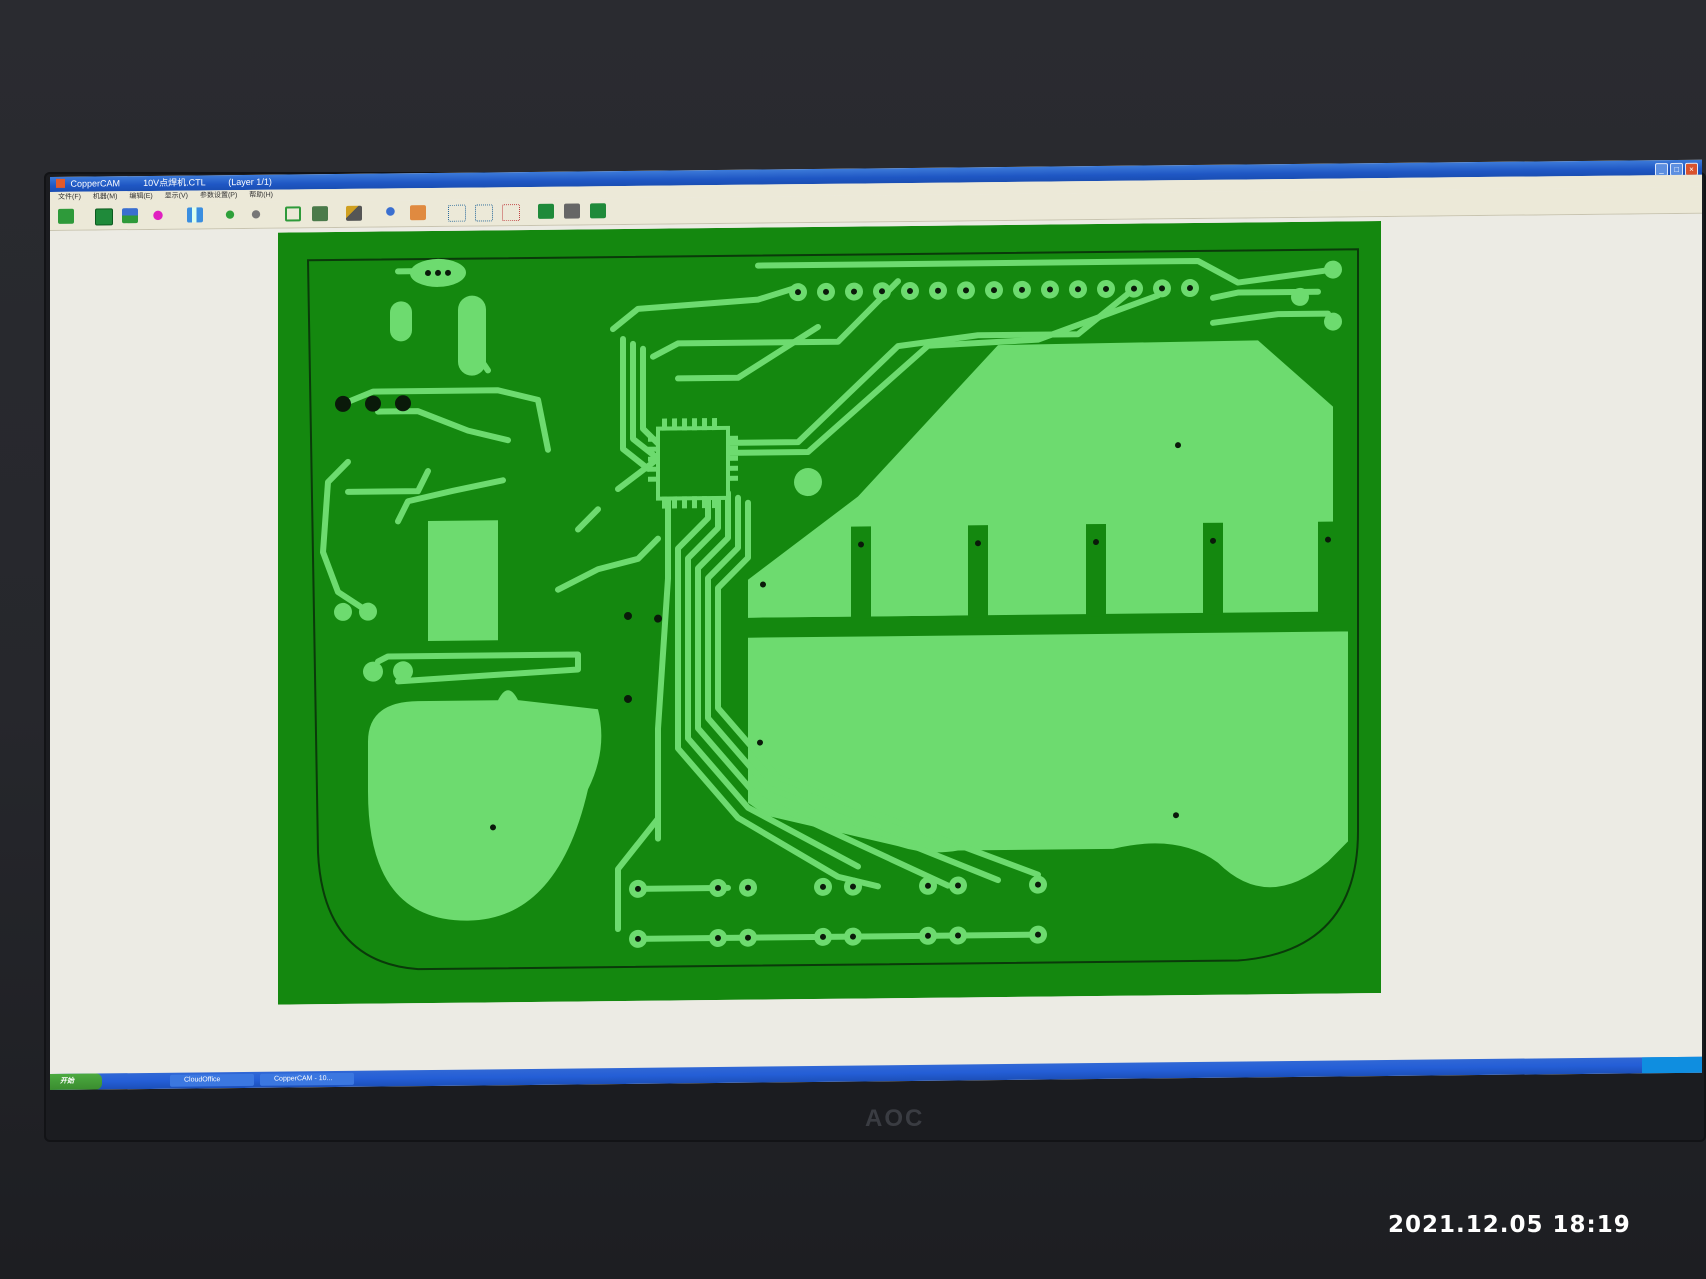 The image size is (1706, 1279). Describe the element at coordinates (895, 1118) in the screenshot. I see `monitor-brand: AOC` at that location.